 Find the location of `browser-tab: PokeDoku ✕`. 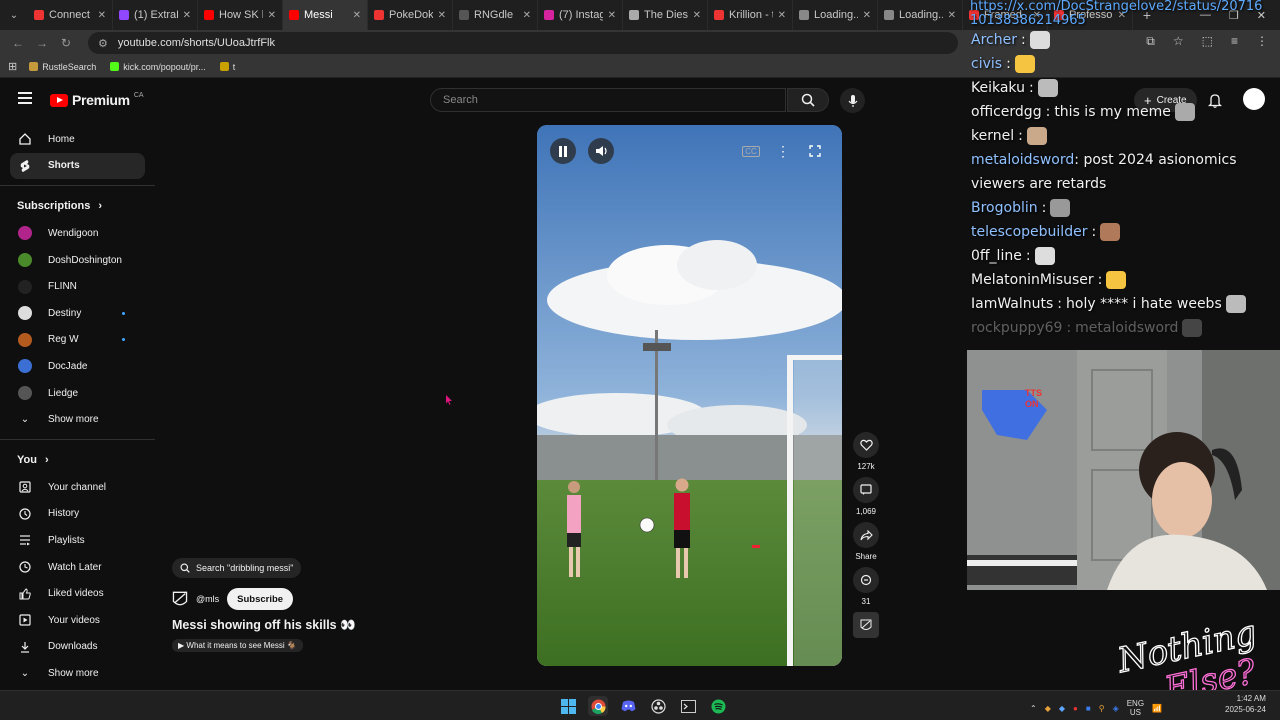

browser-tab: PokeDoku ✕ is located at coordinates (410, 15).